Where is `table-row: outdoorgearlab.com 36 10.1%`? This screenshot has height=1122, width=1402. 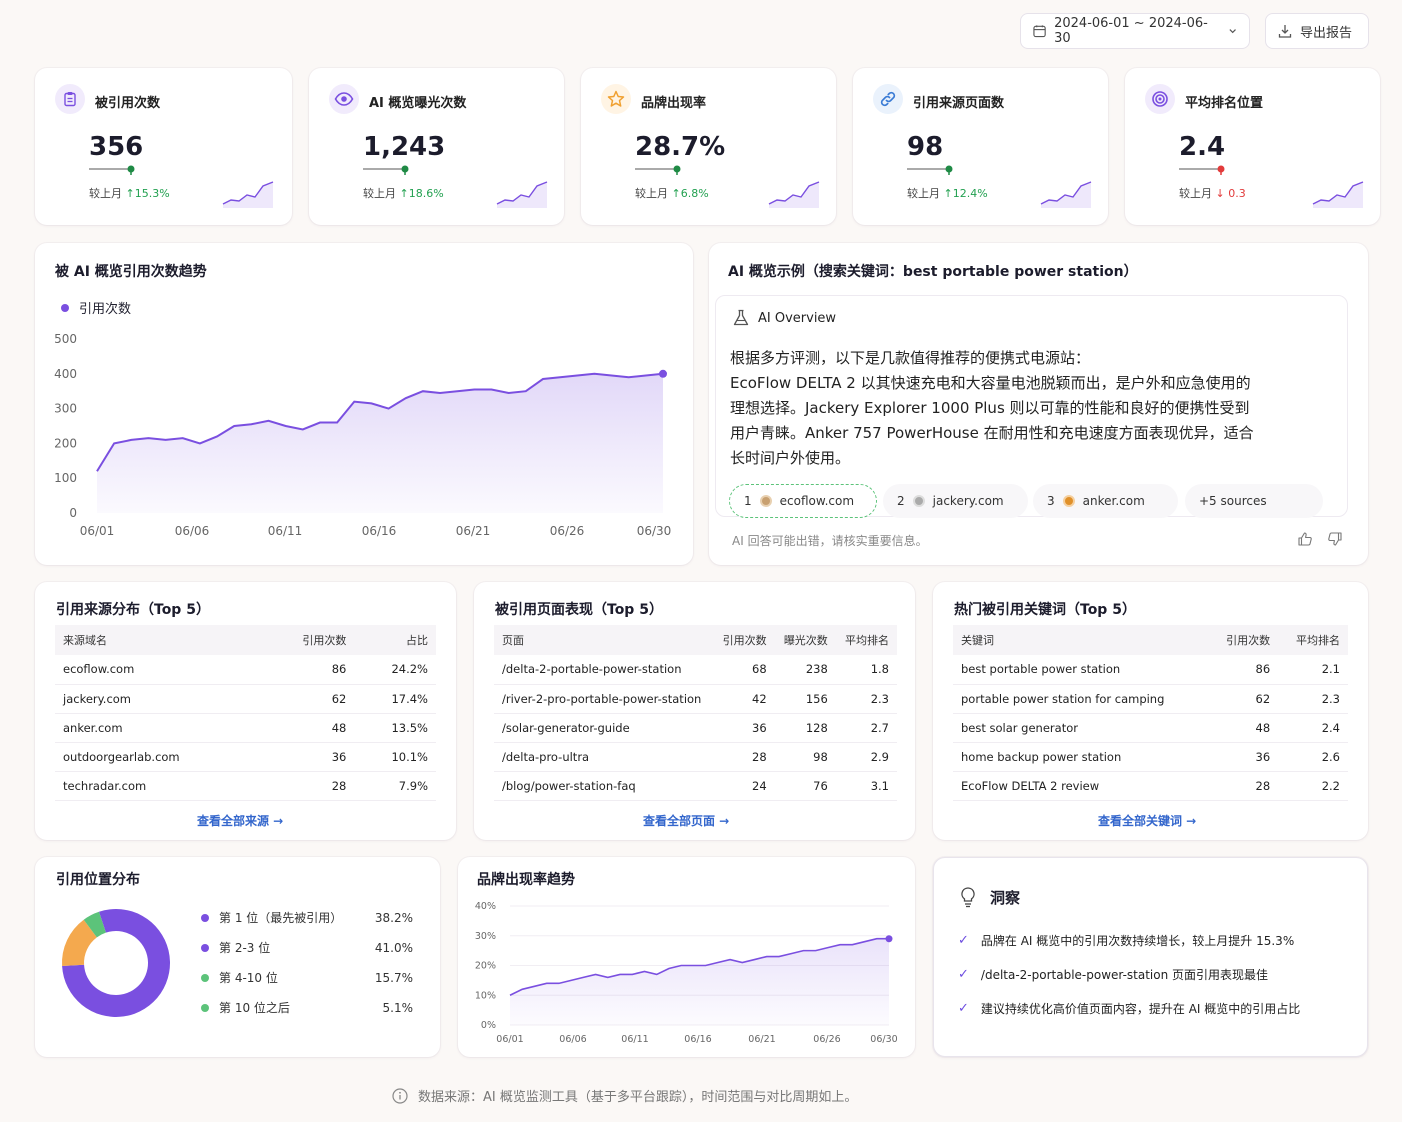 table-row: outdoorgearlab.com 36 10.1% is located at coordinates (245, 757).